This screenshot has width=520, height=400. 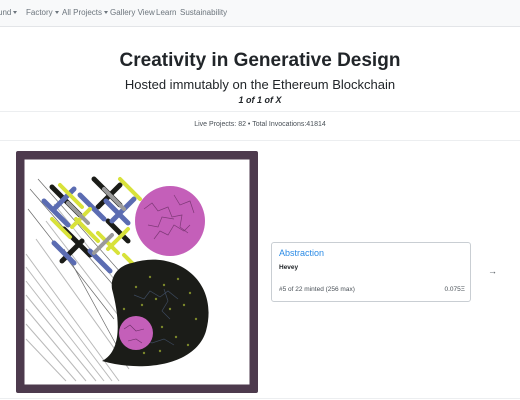 I want to click on project-title-link: Abstraction, so click(x=301, y=253).